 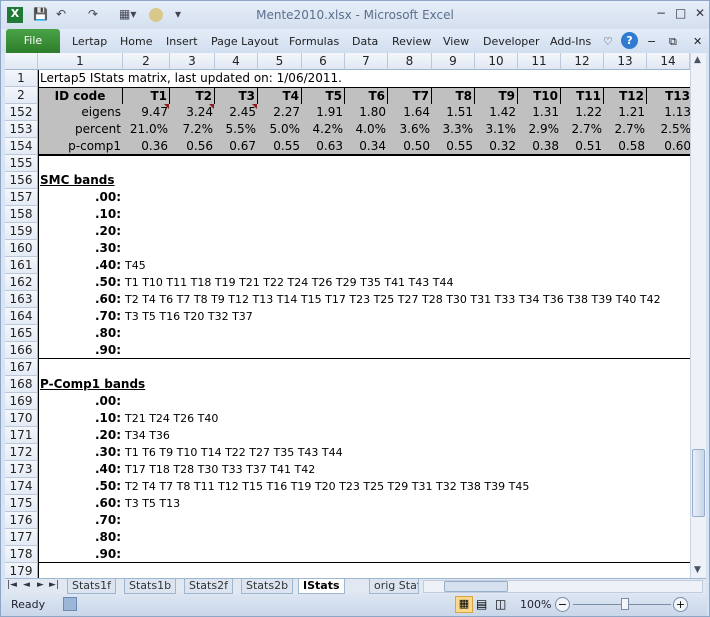 I want to click on row-header: 175, so click(x=21, y=503).